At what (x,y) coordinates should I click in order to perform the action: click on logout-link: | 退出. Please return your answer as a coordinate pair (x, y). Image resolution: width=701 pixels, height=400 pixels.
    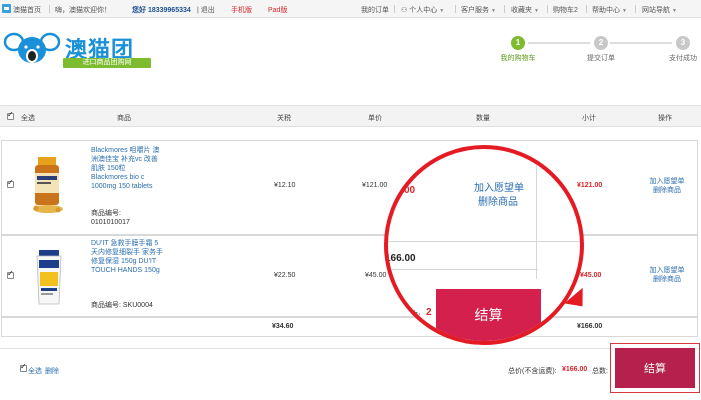
    Looking at the image, I should click on (206, 10).